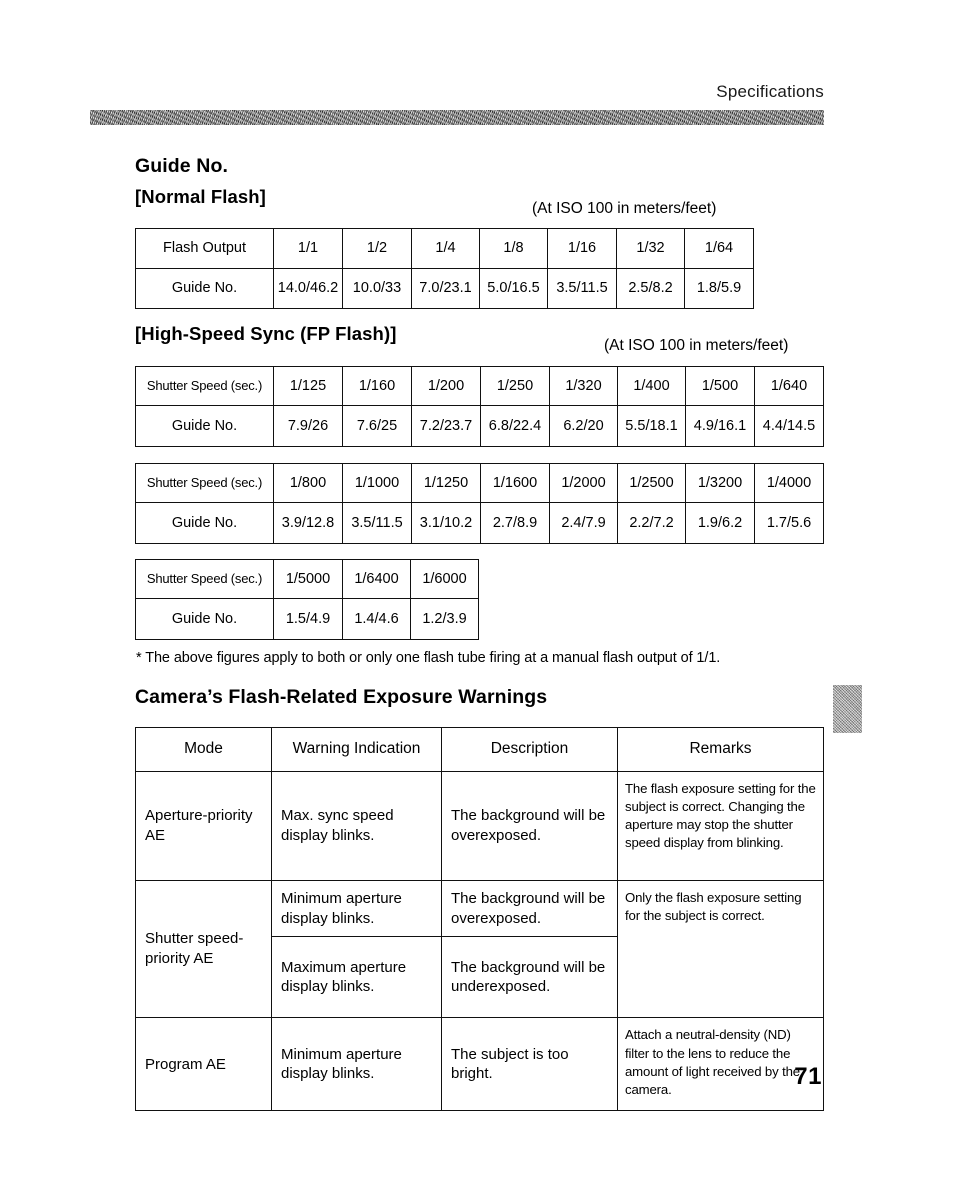 The image size is (954, 1177). What do you see at coordinates (808, 1076) in the screenshot?
I see `page-number: 71` at bounding box center [808, 1076].